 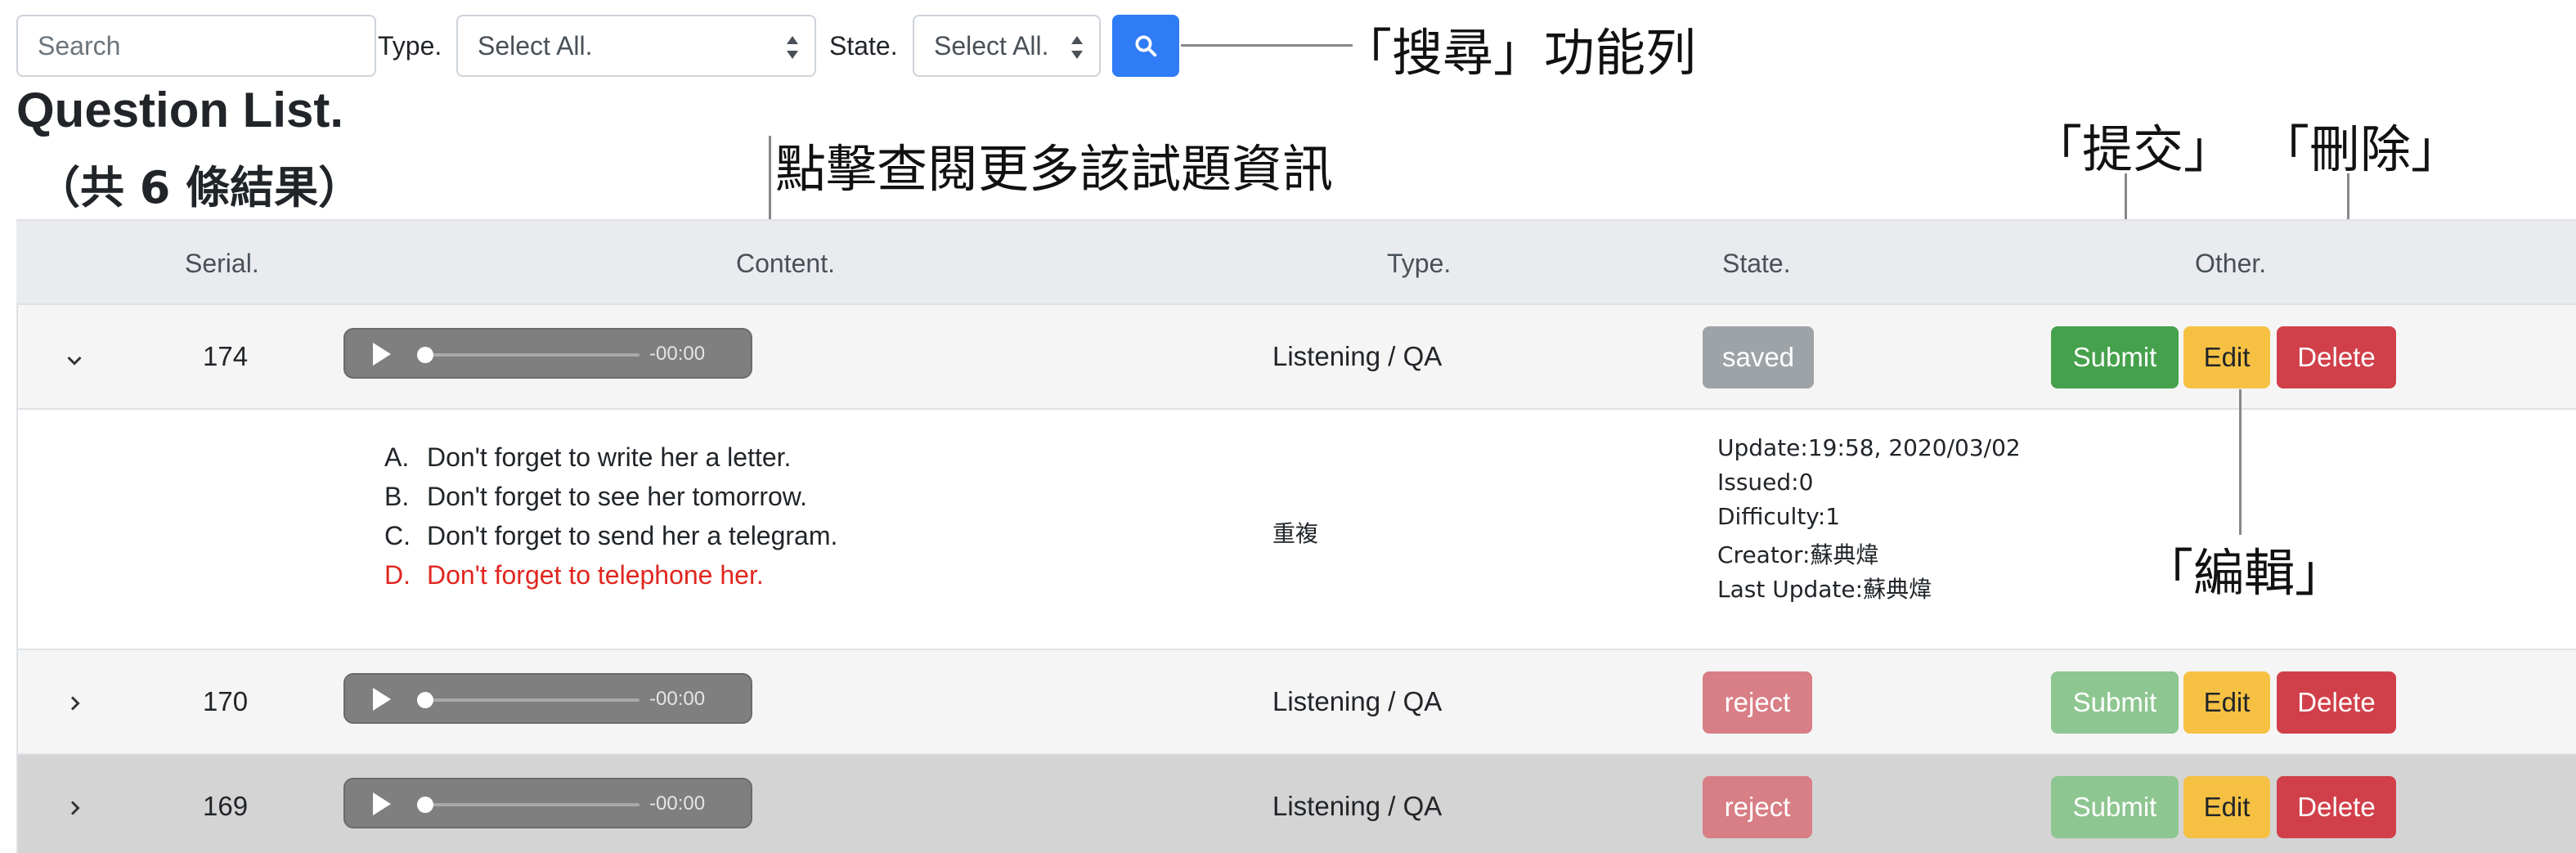 What do you see at coordinates (196, 46) in the screenshot?
I see `search-input: Search` at bounding box center [196, 46].